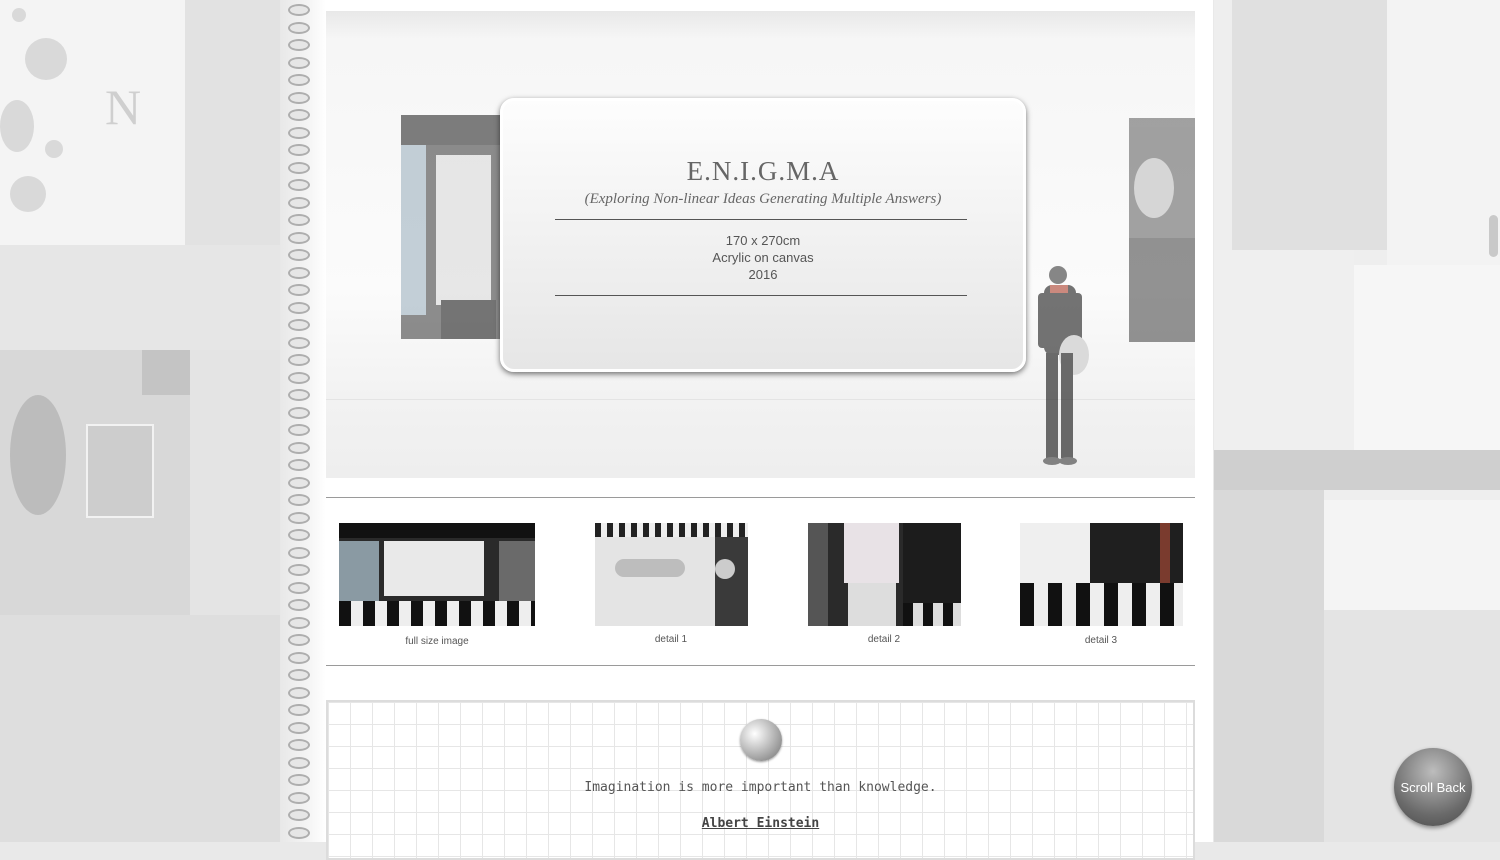 The width and height of the screenshot is (1500, 860). What do you see at coordinates (451, 227) in the screenshot?
I see `wall-painting-left` at bounding box center [451, 227].